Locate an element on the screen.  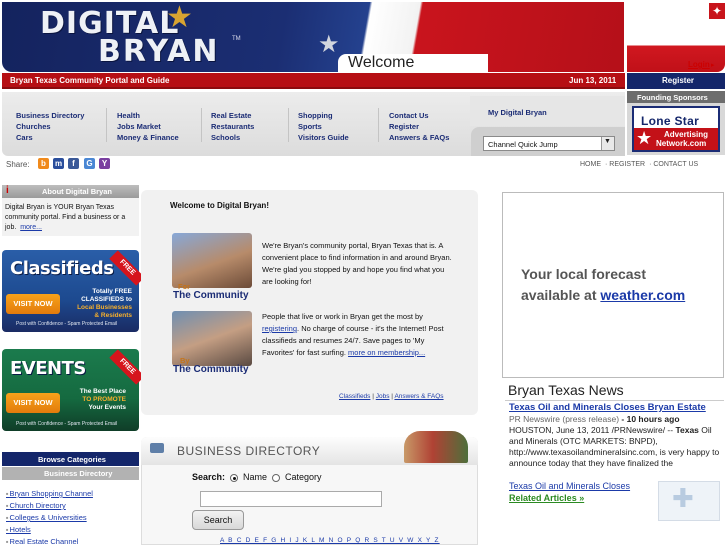
directory-search-input is located at coordinates (291, 499).